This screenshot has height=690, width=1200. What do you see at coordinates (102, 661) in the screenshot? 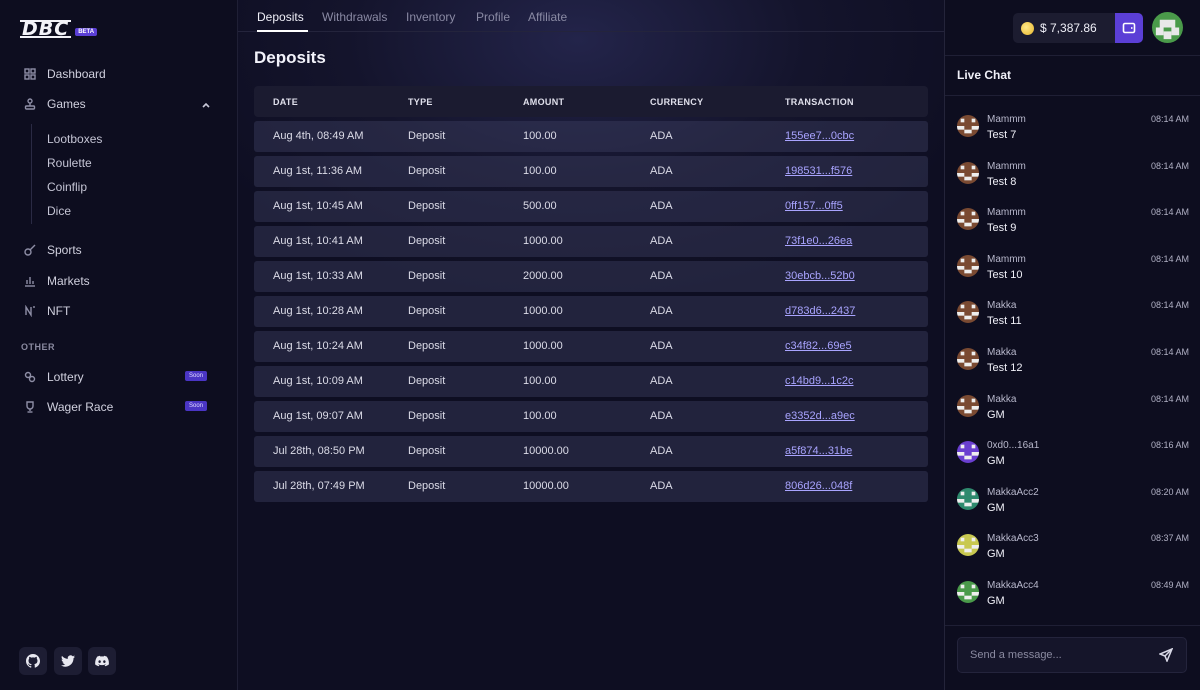
I see `discord-button` at bounding box center [102, 661].